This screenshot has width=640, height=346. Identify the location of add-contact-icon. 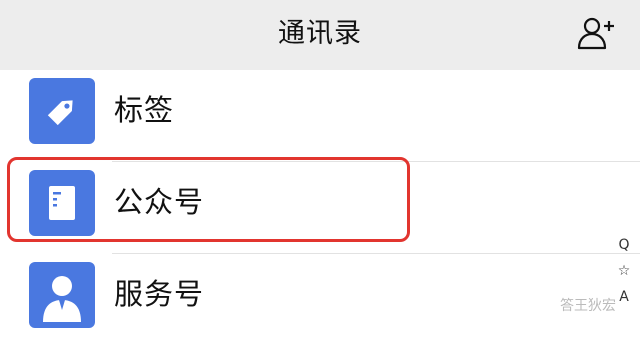
(595, 33).